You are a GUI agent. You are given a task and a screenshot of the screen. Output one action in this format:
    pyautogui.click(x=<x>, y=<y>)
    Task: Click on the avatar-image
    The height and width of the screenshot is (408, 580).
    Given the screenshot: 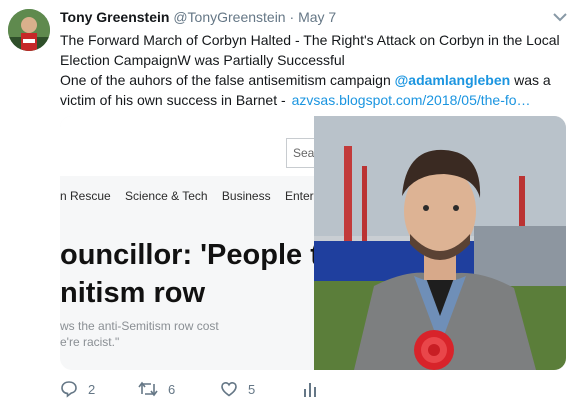 What is the action you would take?
    pyautogui.click(x=29, y=30)
    